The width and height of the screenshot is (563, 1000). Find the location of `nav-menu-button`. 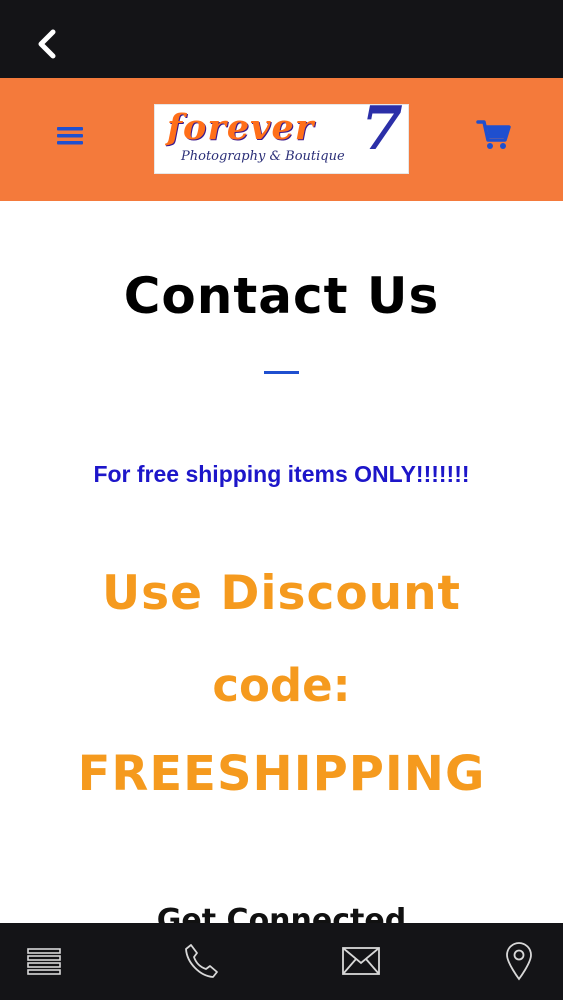

nav-menu-button is located at coordinates (44, 961).